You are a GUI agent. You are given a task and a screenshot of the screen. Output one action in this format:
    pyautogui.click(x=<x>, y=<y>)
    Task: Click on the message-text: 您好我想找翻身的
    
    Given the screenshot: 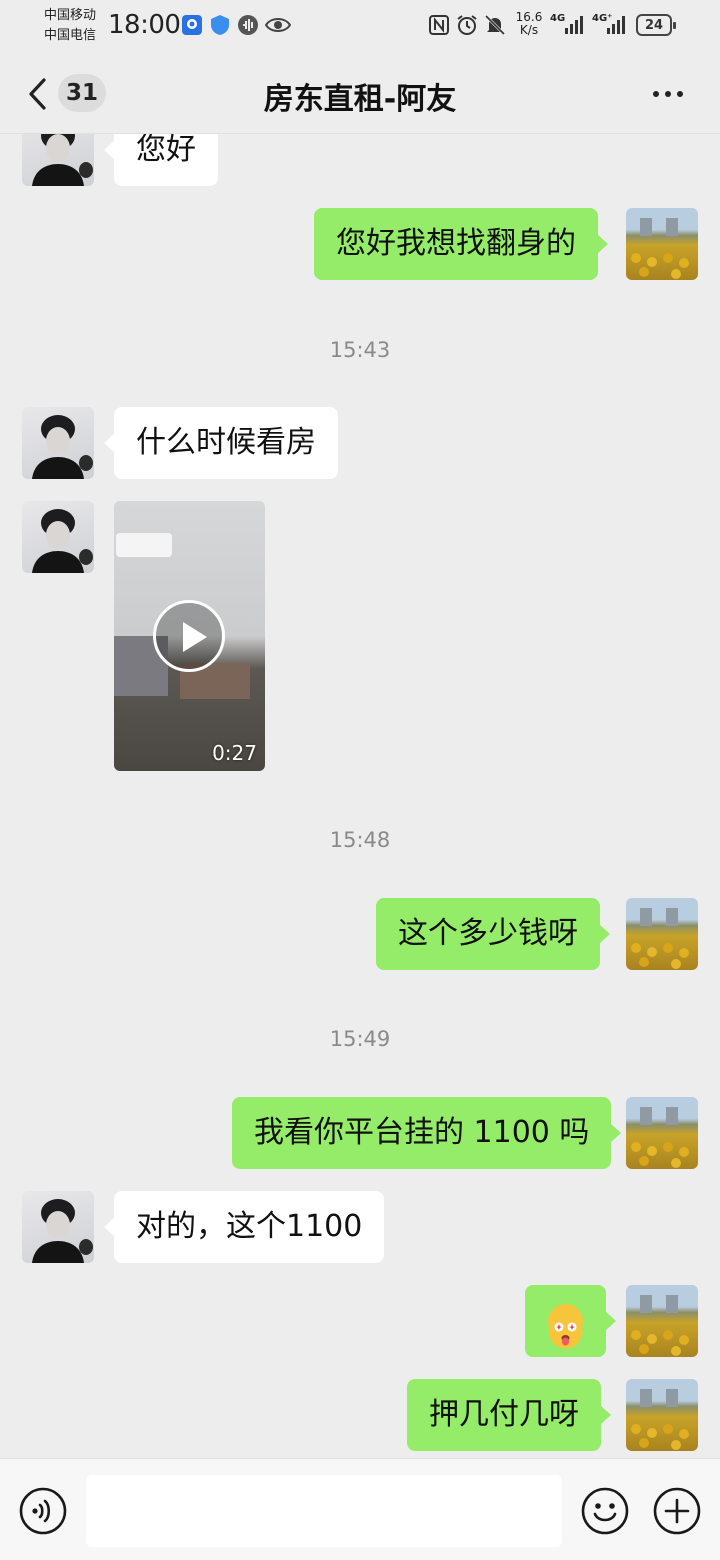 What is the action you would take?
    pyautogui.click(x=456, y=243)
    